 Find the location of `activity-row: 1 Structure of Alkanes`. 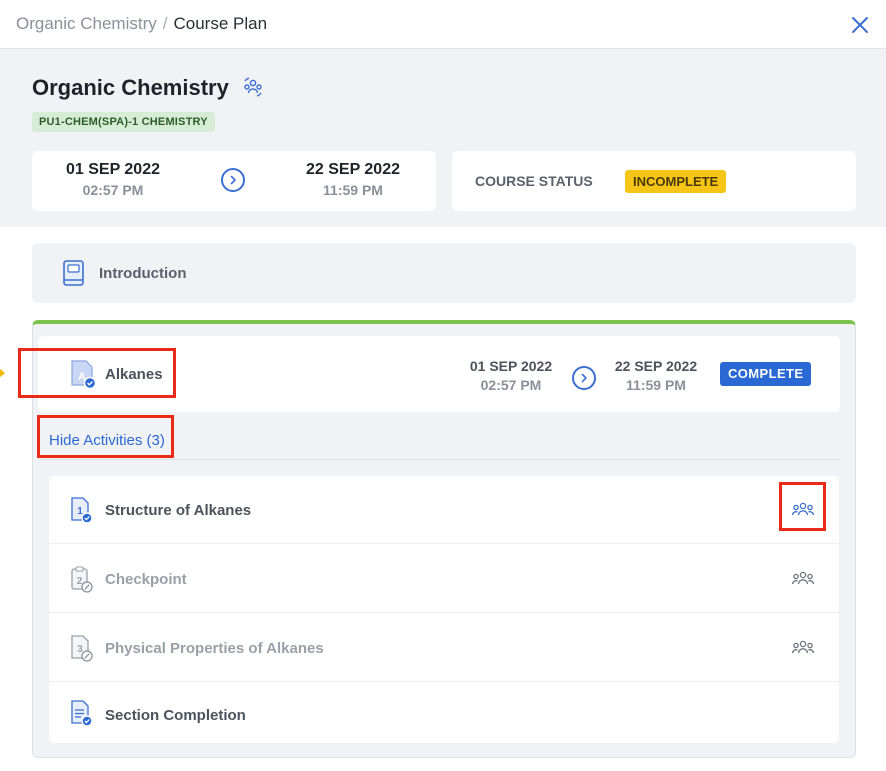

activity-row: 1 Structure of Alkanes is located at coordinates (444, 510).